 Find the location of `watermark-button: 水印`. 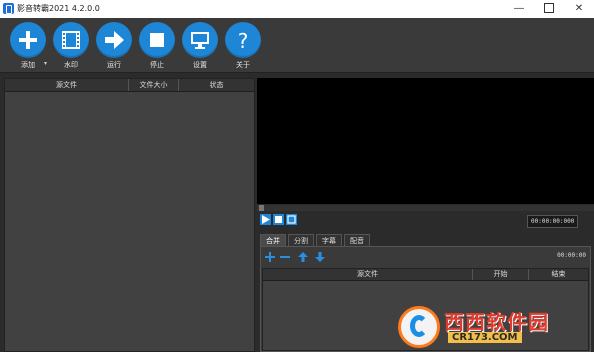

watermark-button: 水印 is located at coordinates (71, 46).